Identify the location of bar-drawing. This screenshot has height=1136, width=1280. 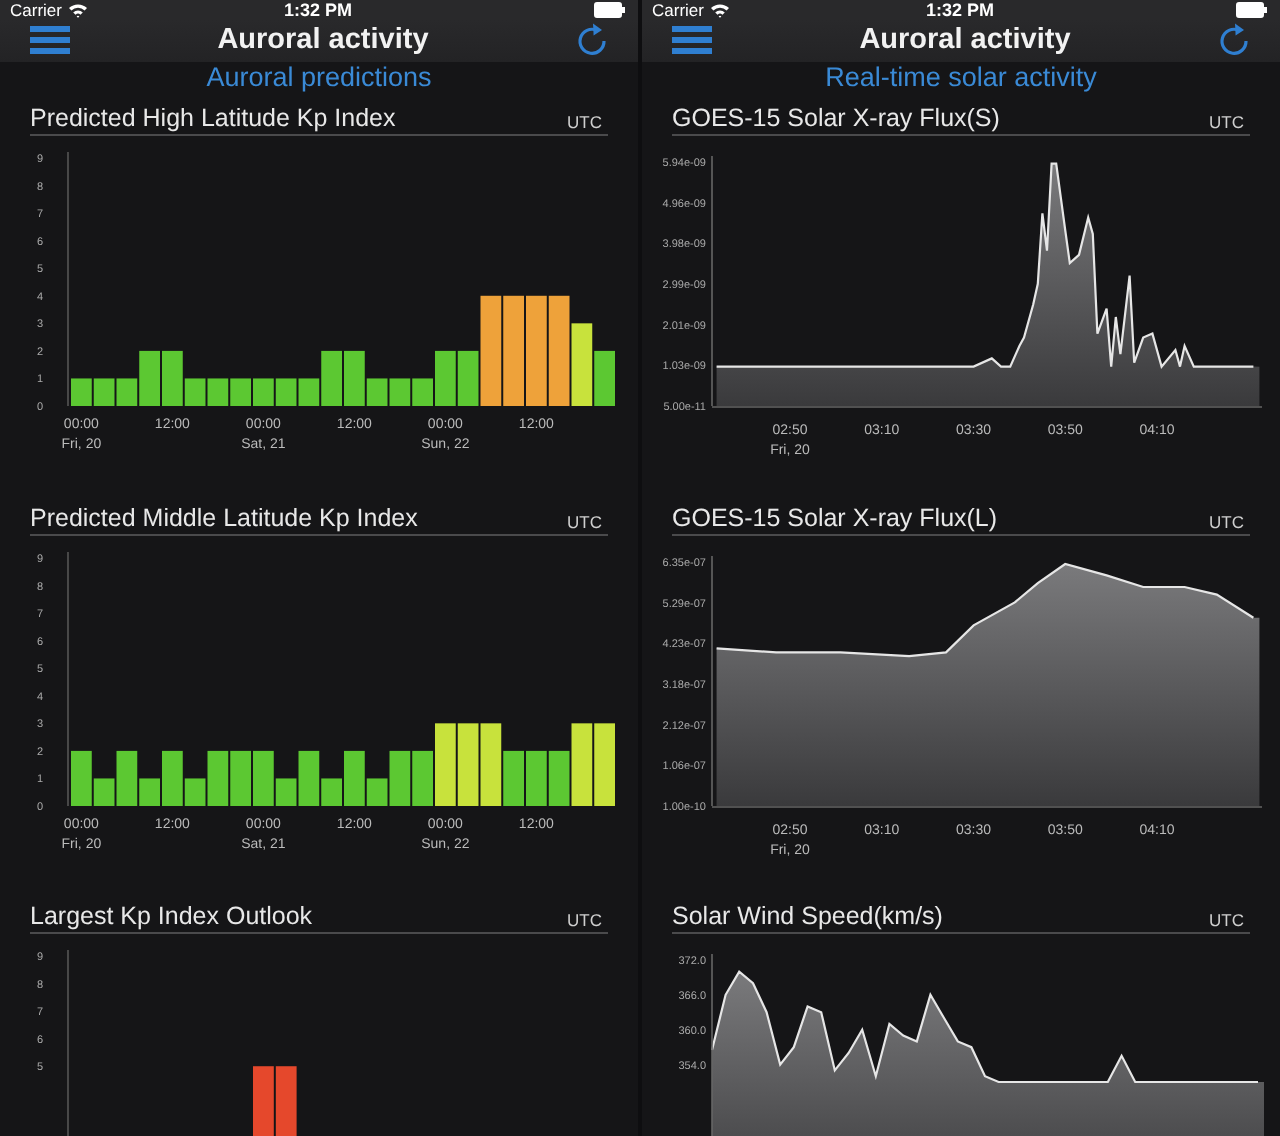
(275, 1101).